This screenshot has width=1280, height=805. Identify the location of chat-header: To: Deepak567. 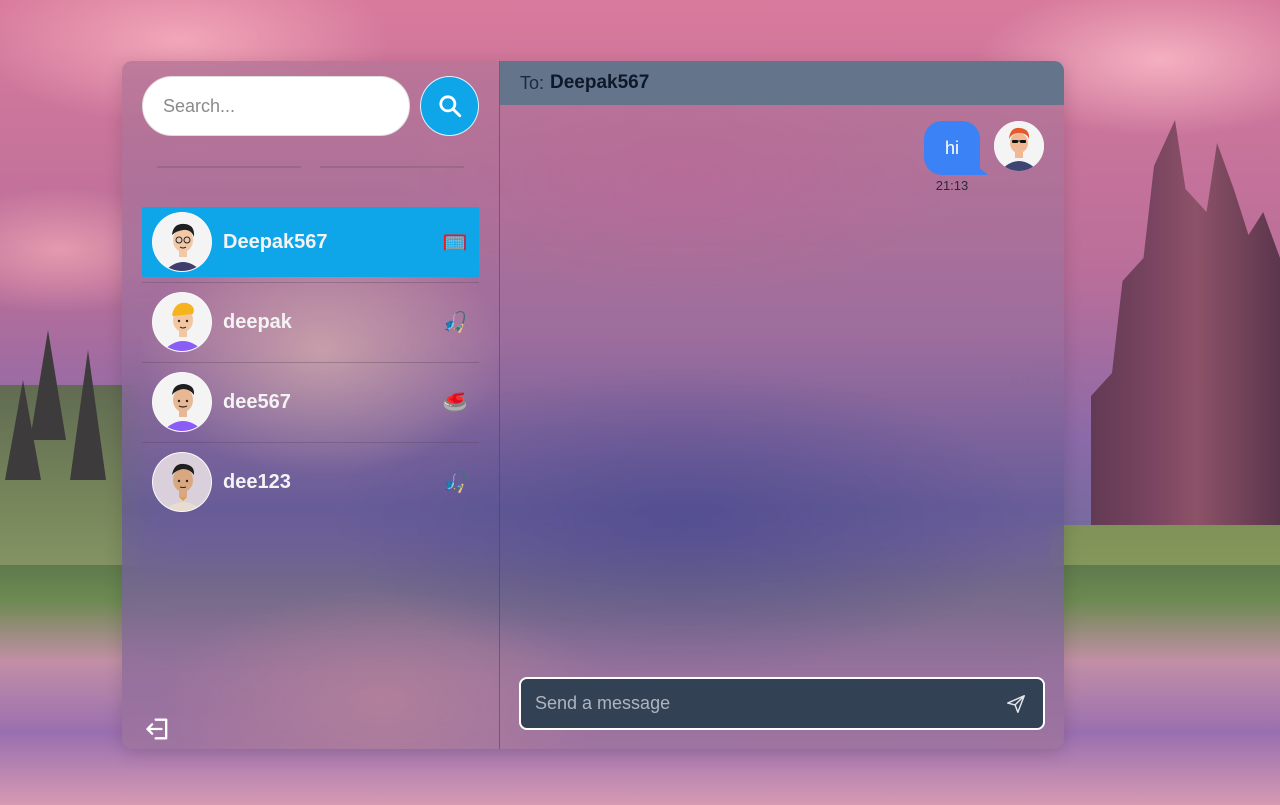
(782, 83).